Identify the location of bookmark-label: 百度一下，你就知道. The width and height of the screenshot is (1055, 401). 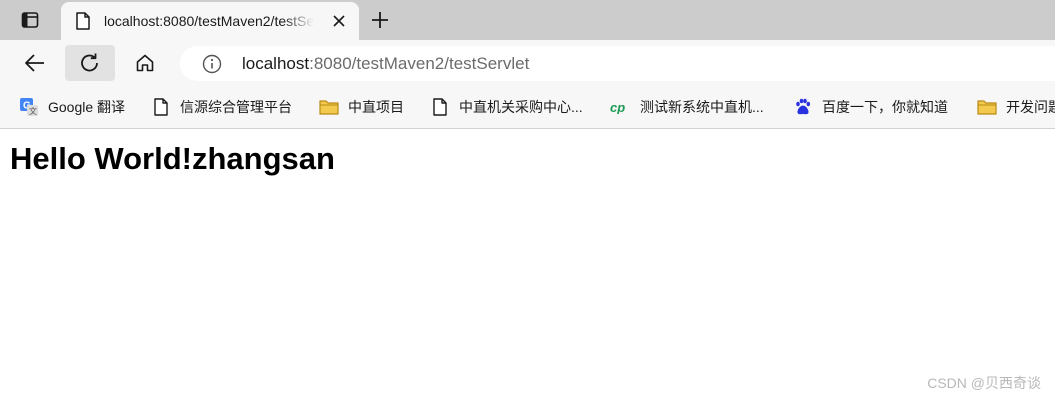
(885, 107).